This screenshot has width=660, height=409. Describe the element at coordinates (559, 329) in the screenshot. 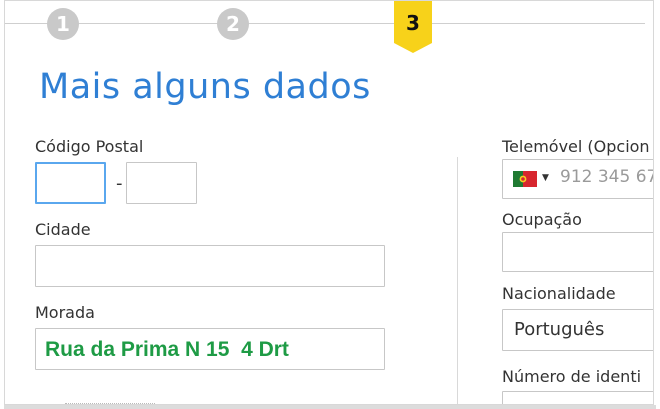

I see `nationality-value: Português` at that location.